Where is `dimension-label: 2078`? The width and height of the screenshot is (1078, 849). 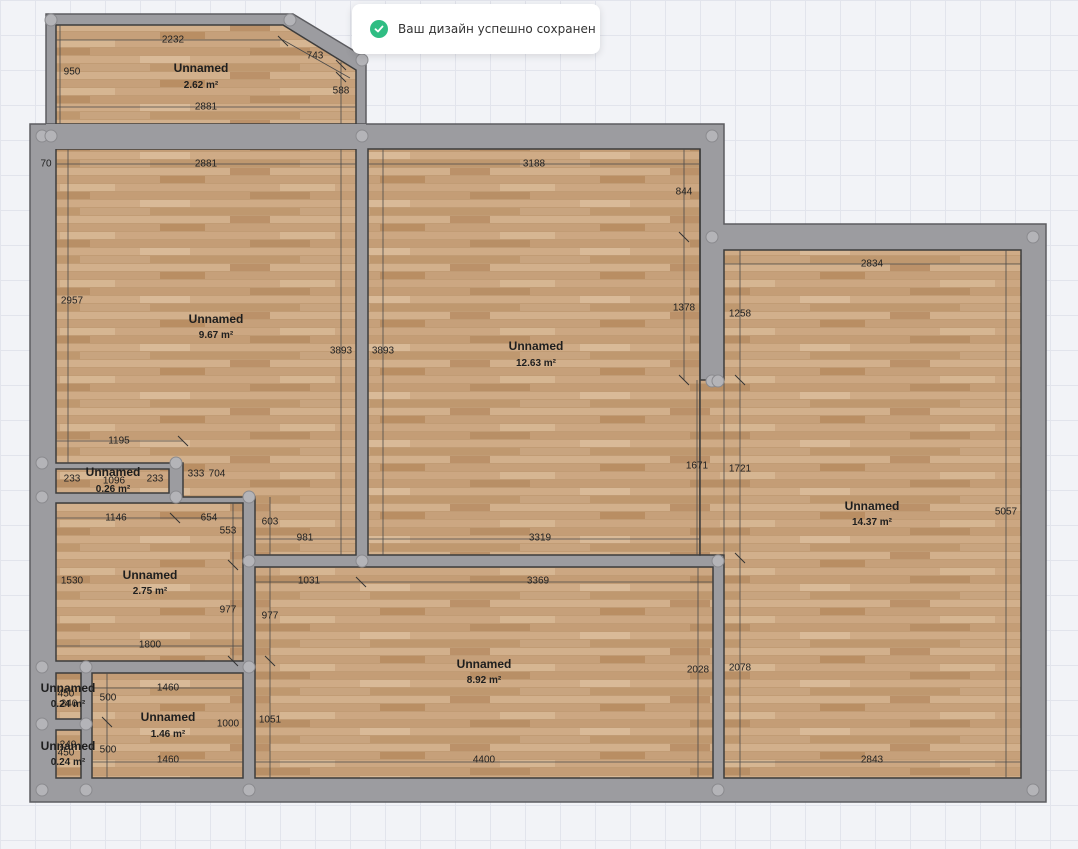 dimension-label: 2078 is located at coordinates (740, 668).